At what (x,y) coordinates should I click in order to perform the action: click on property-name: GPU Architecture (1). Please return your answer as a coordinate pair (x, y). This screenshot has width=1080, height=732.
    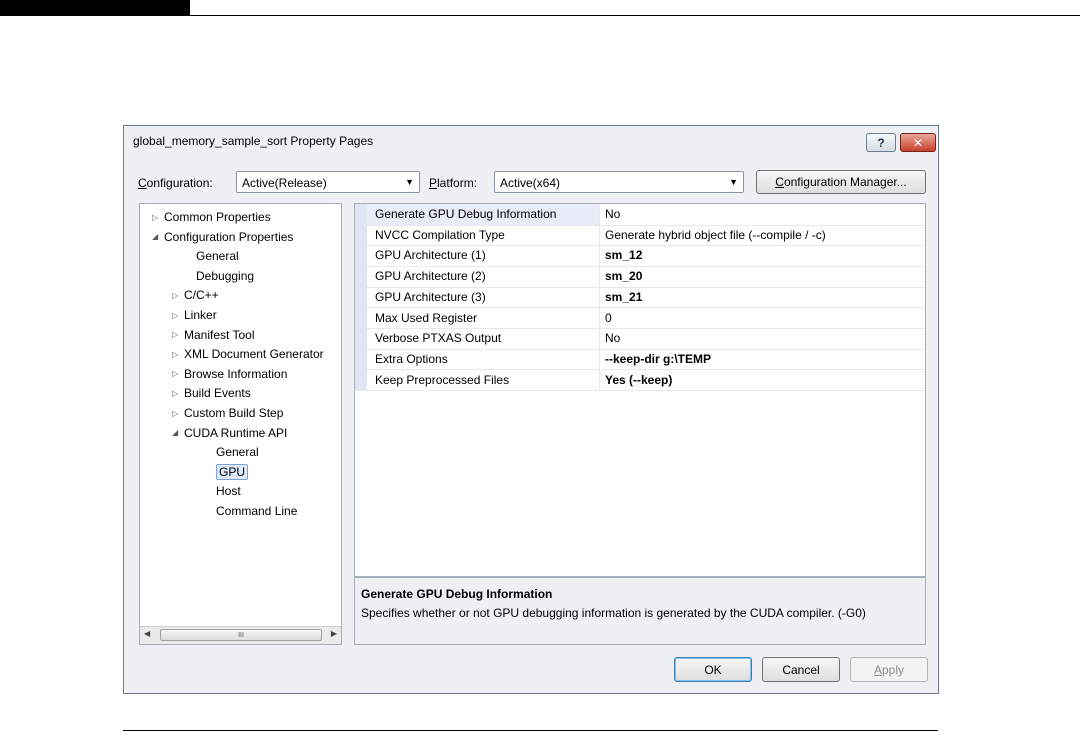
    Looking at the image, I should click on (430, 255).